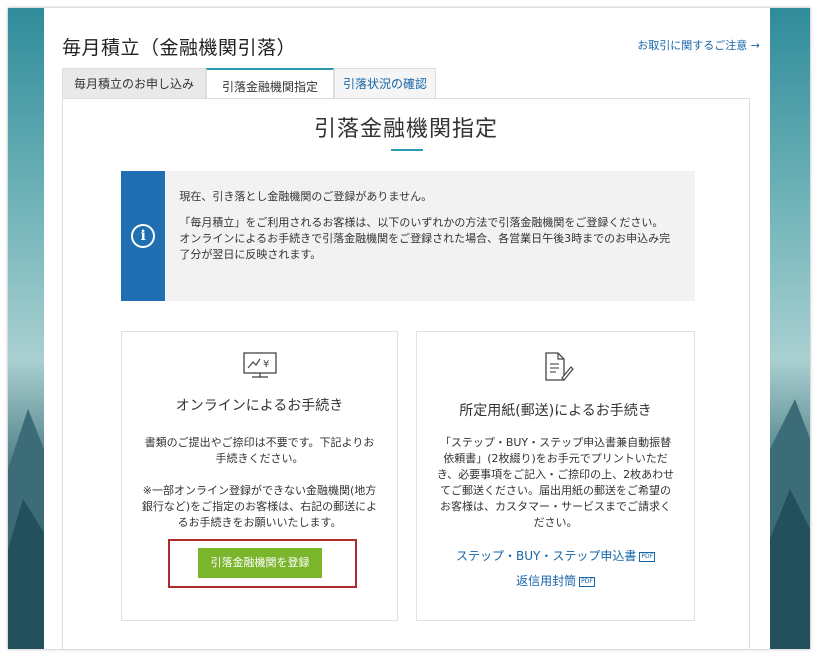  I want to click on mountain-left-decoration, so click(28, 529).